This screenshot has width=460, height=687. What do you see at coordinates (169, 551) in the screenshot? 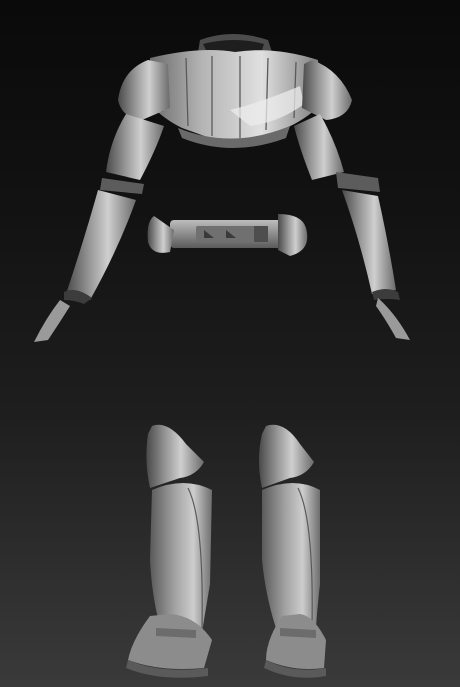
I see `left-leg-armor` at bounding box center [169, 551].